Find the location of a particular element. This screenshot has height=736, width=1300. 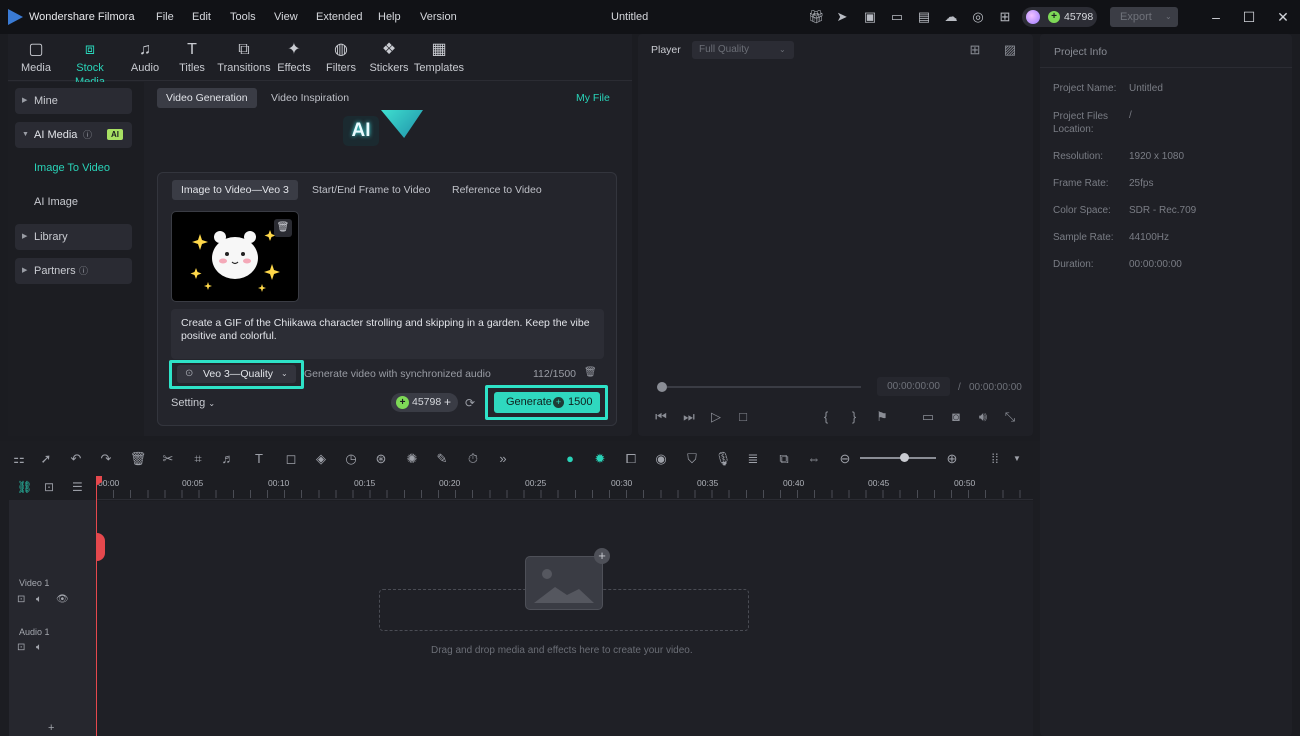

cloud-upload-icon: ☁ is located at coordinates (951, 17).